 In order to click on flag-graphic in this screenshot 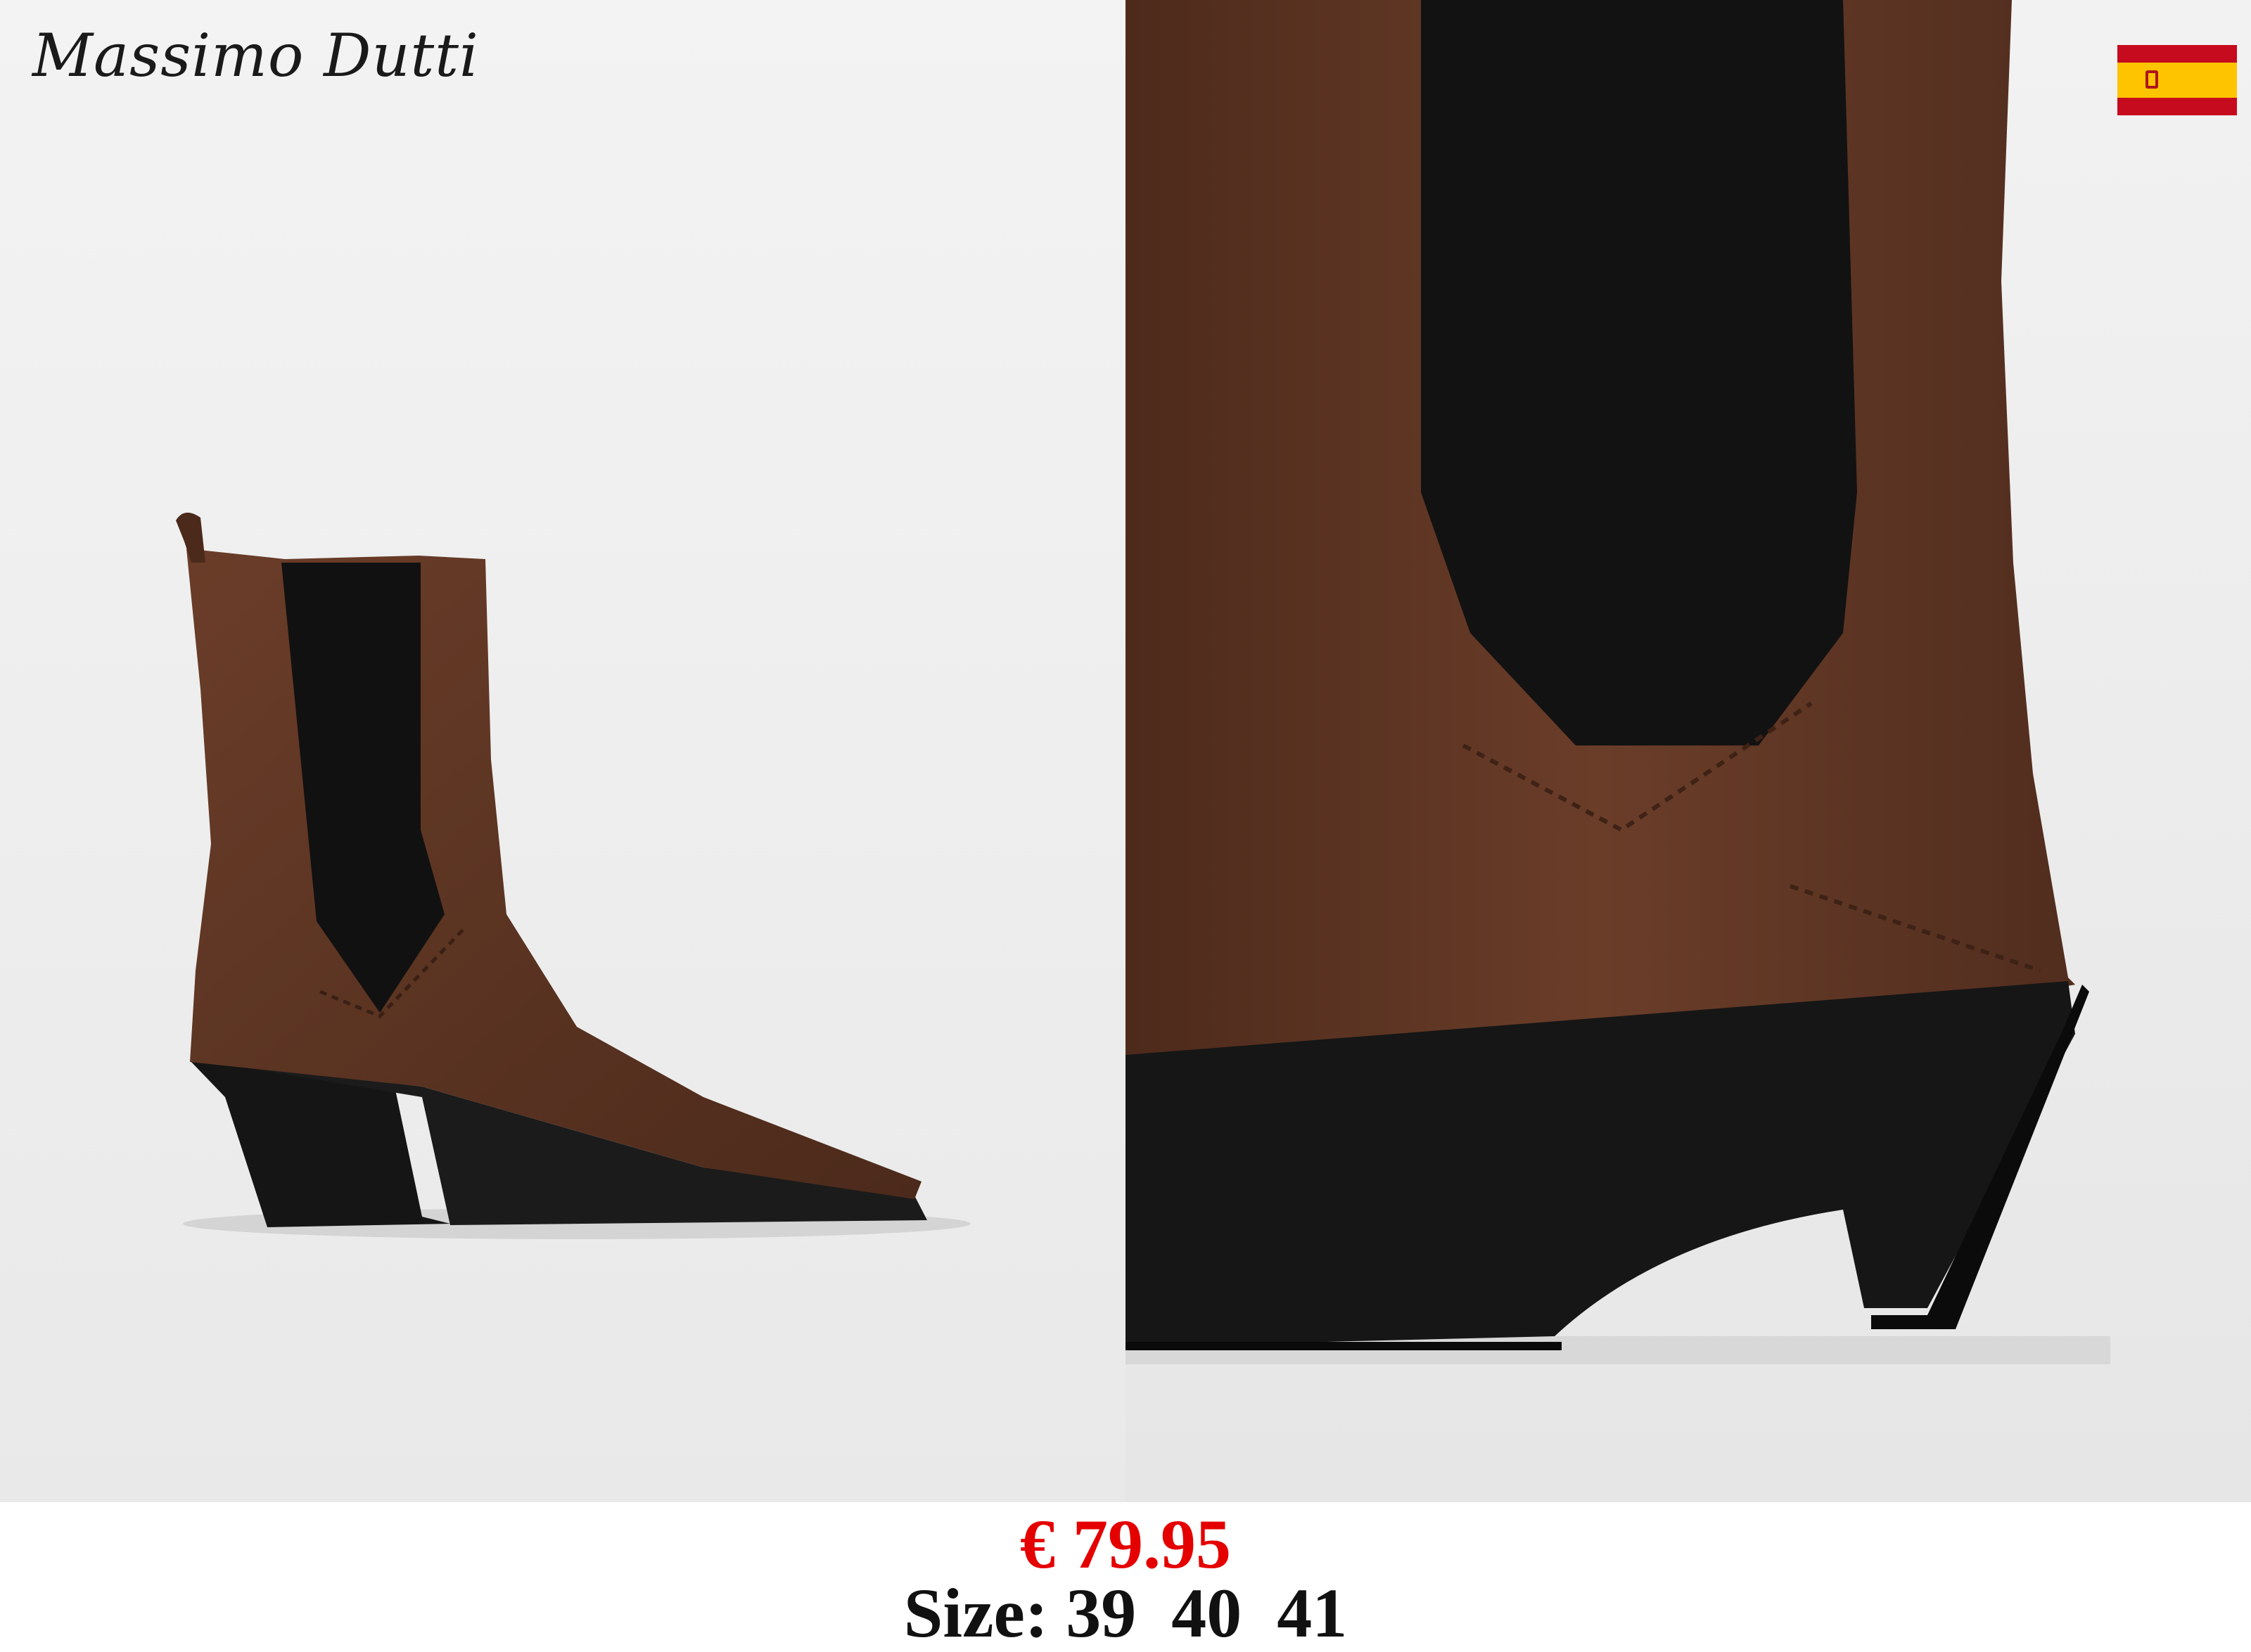, I will do `click(2177, 80)`.